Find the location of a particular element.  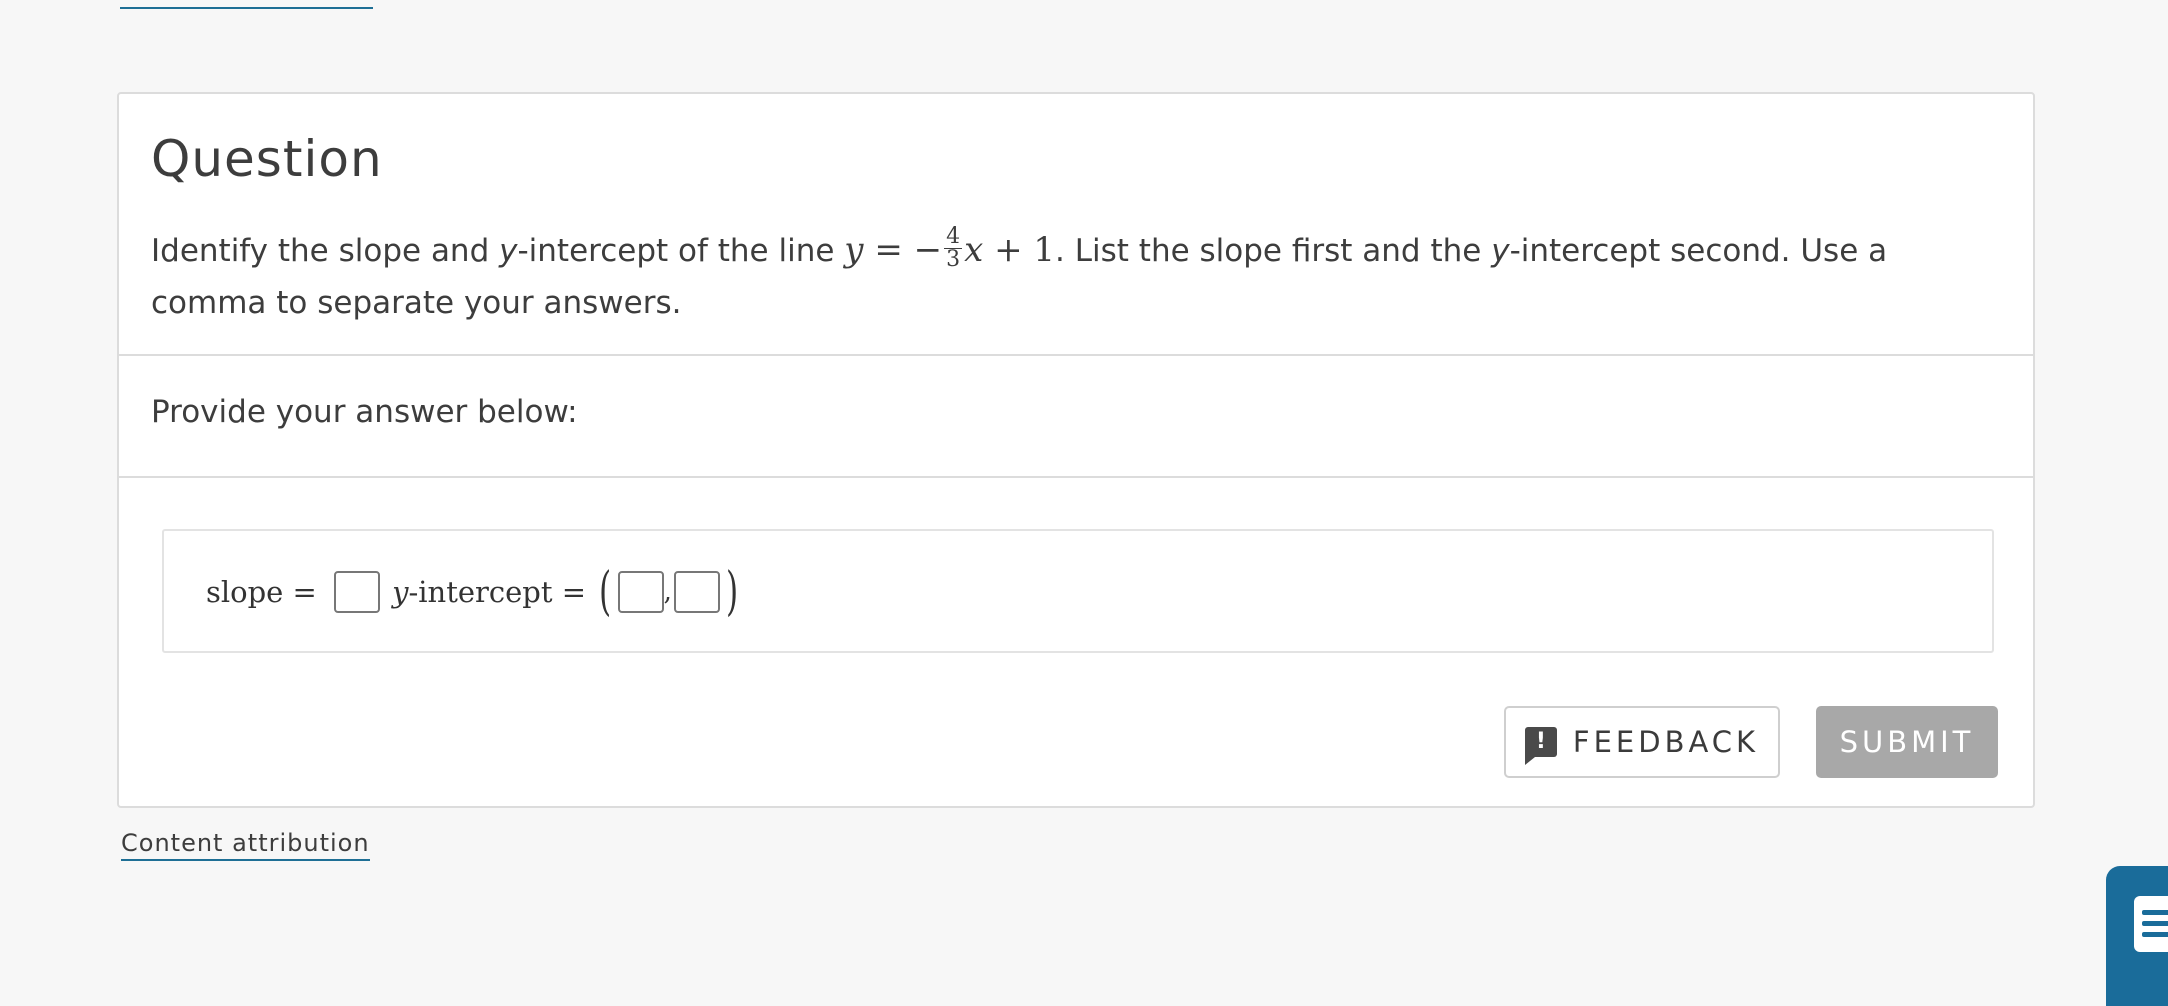

chat-button is located at coordinates (2137, 936).